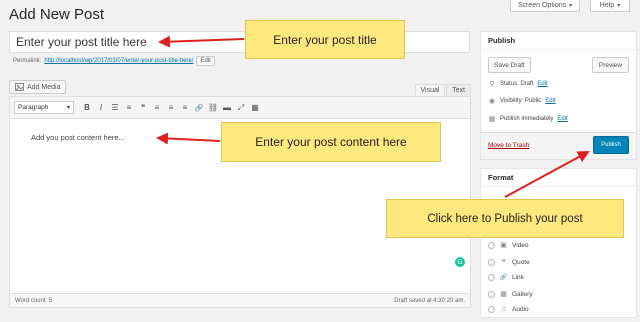 This screenshot has width=640, height=322. What do you see at coordinates (201, 41) in the screenshot?
I see `arrow-to-title` at bounding box center [201, 41].